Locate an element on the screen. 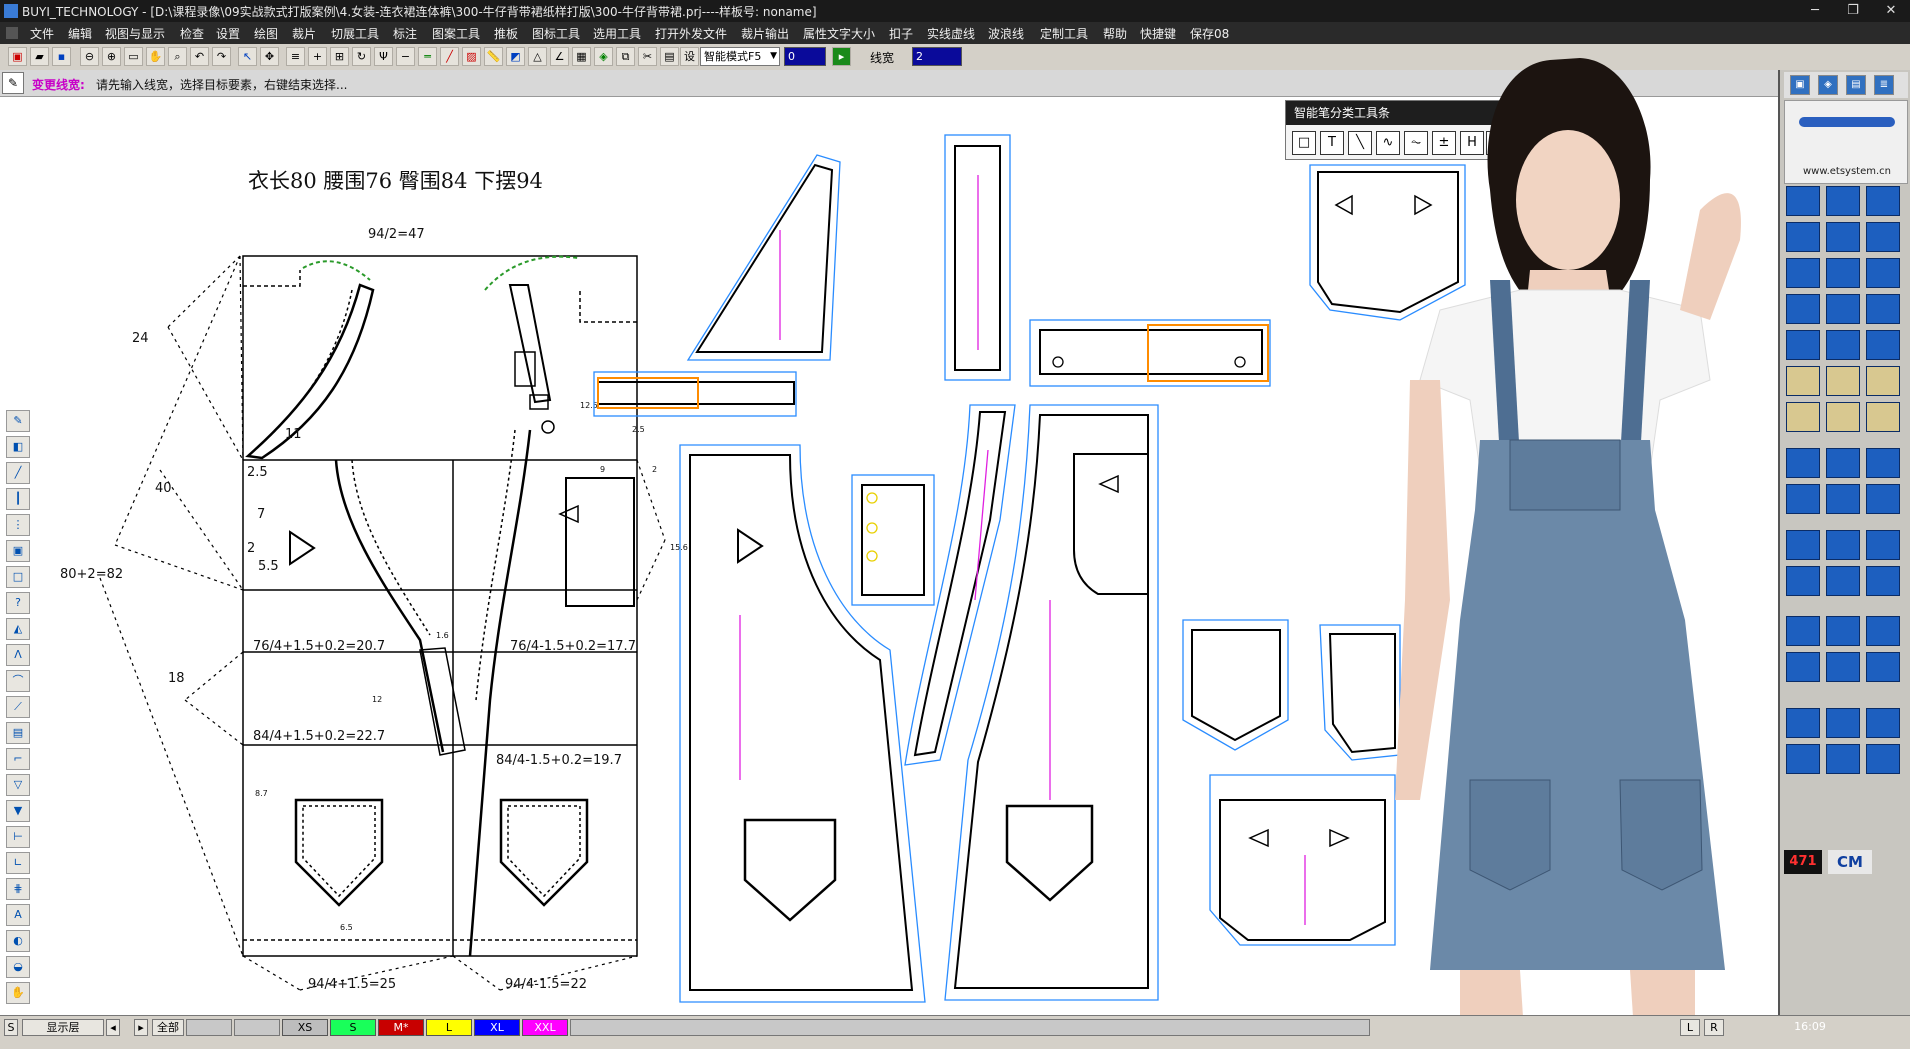  tool-34-icon is located at coordinates (1803, 631).